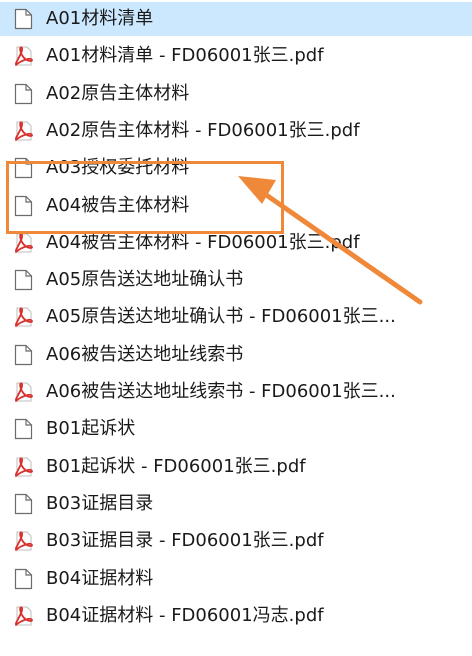  Describe the element at coordinates (236, 429) in the screenshot. I see `file-row: B01起诉状` at that location.